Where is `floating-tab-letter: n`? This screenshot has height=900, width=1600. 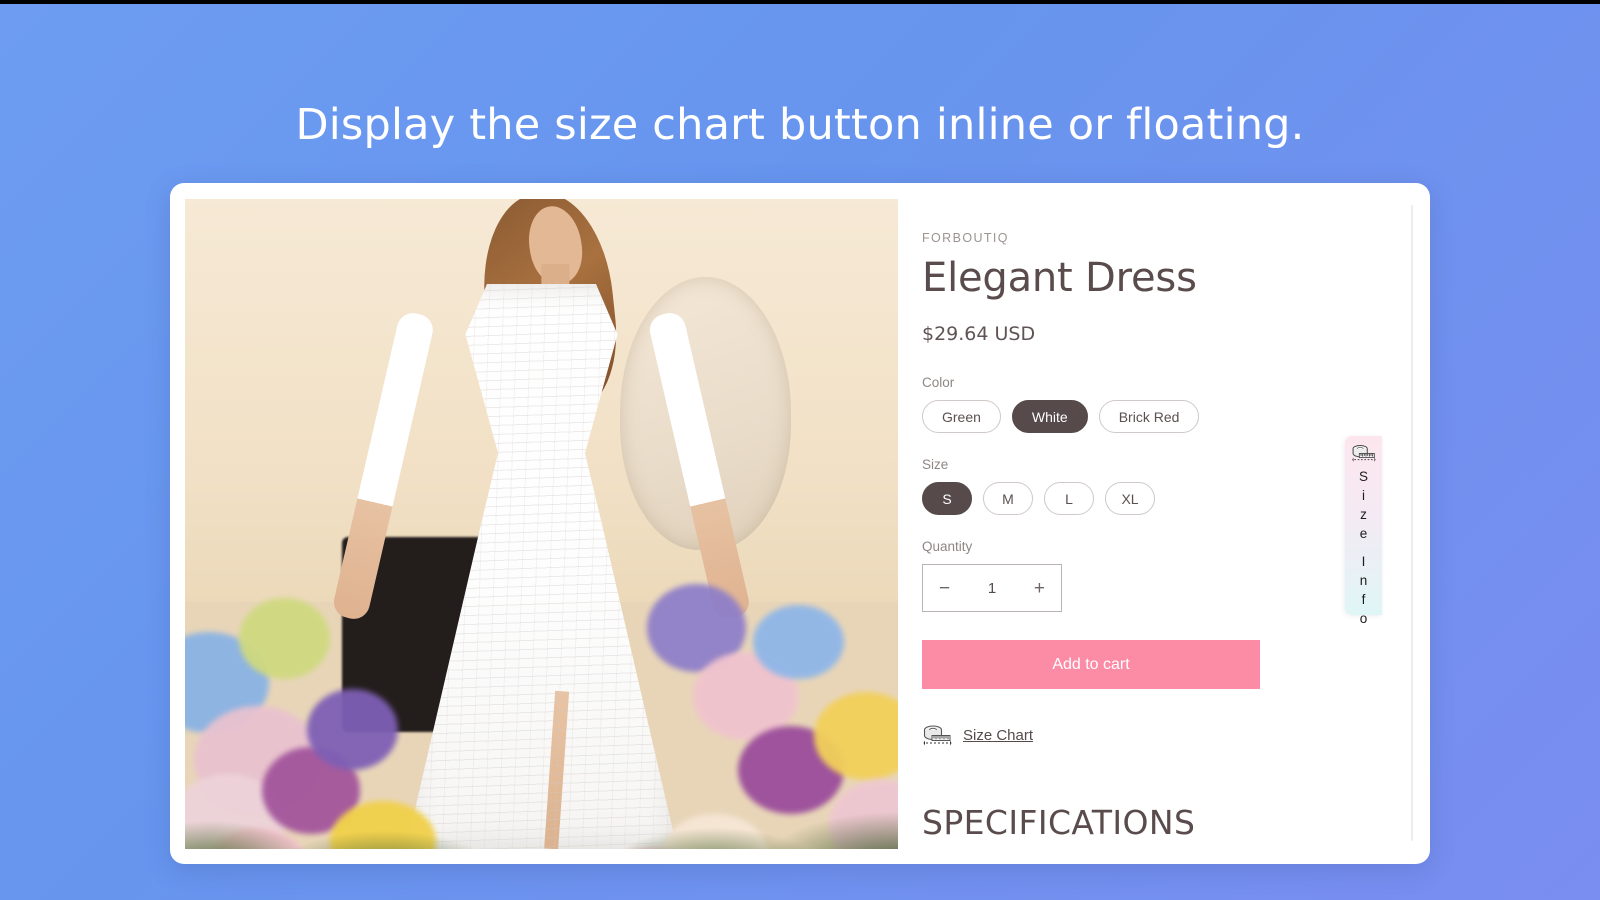 floating-tab-letter: n is located at coordinates (1363, 580).